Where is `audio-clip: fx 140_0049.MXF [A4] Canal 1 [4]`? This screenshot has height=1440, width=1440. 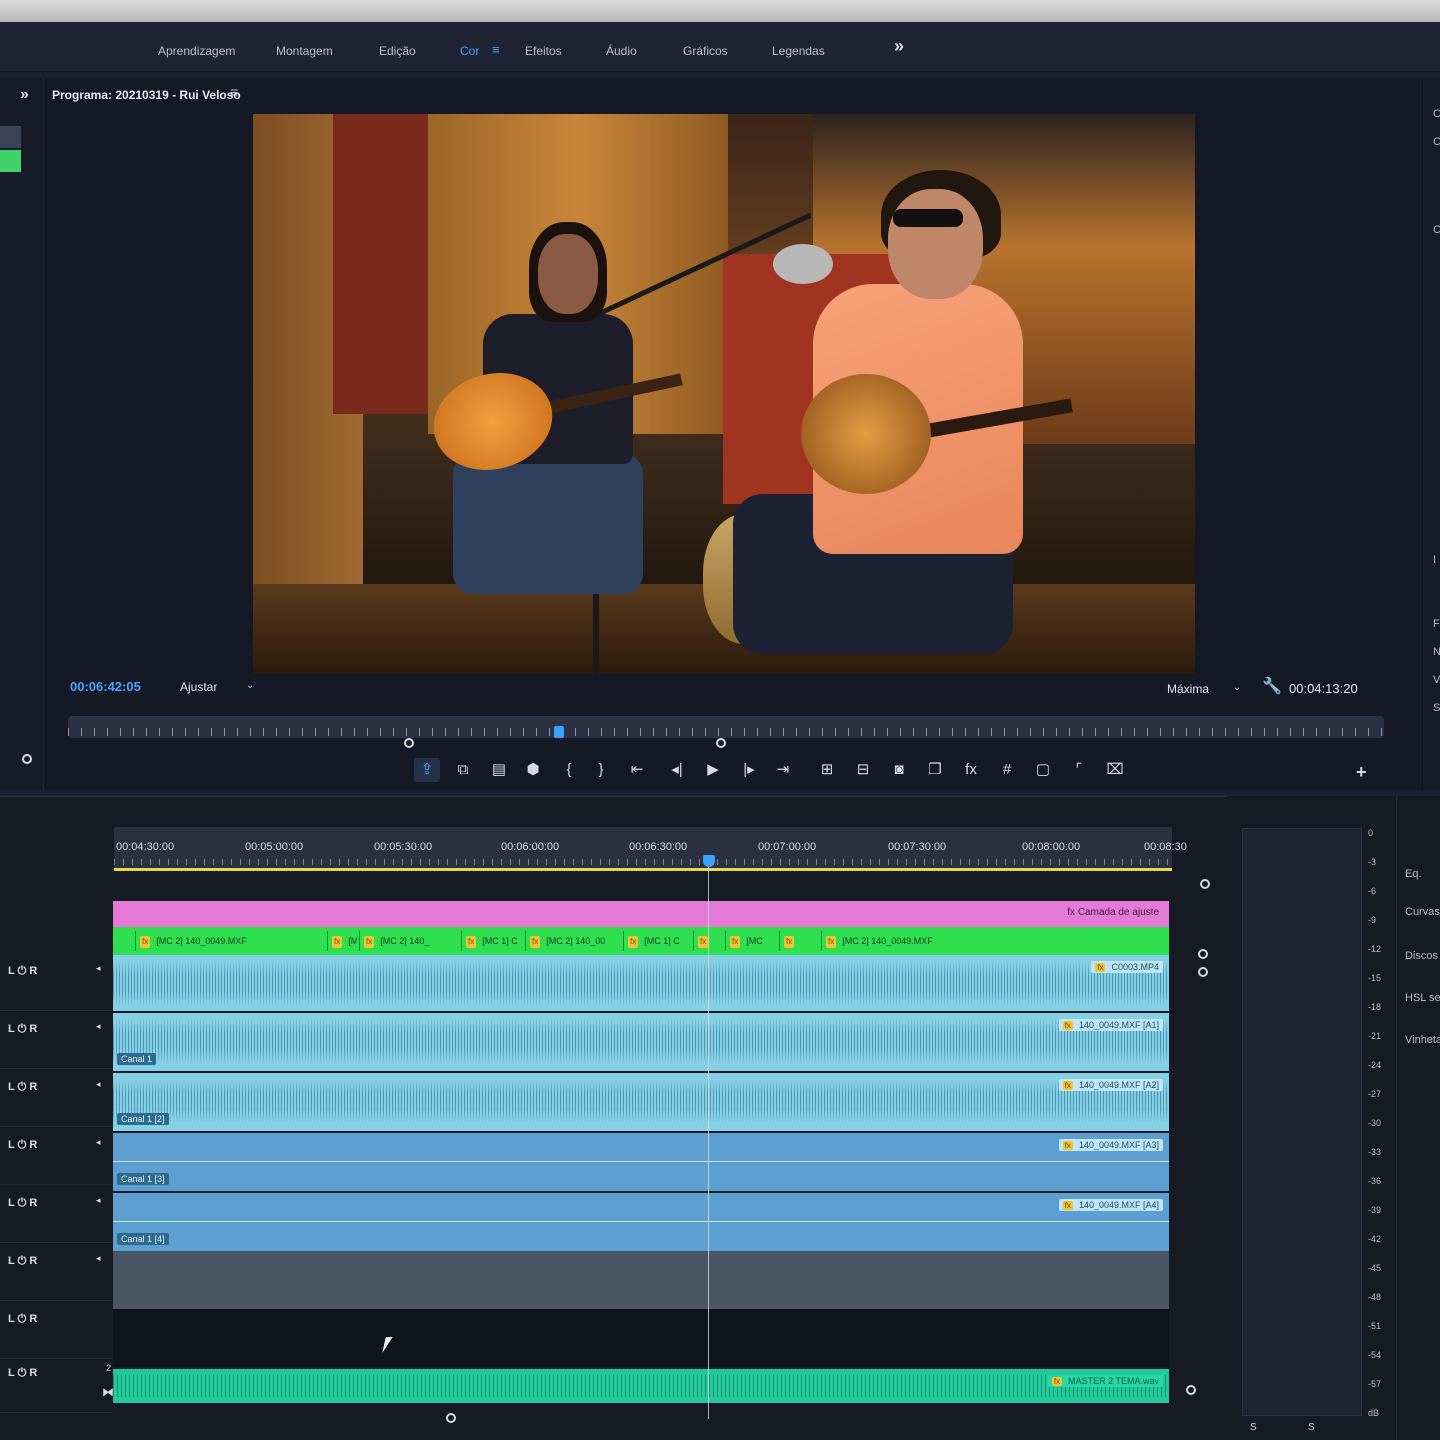 audio-clip: fx 140_0049.MXF [A4] Canal 1 [4] is located at coordinates (641, 1222).